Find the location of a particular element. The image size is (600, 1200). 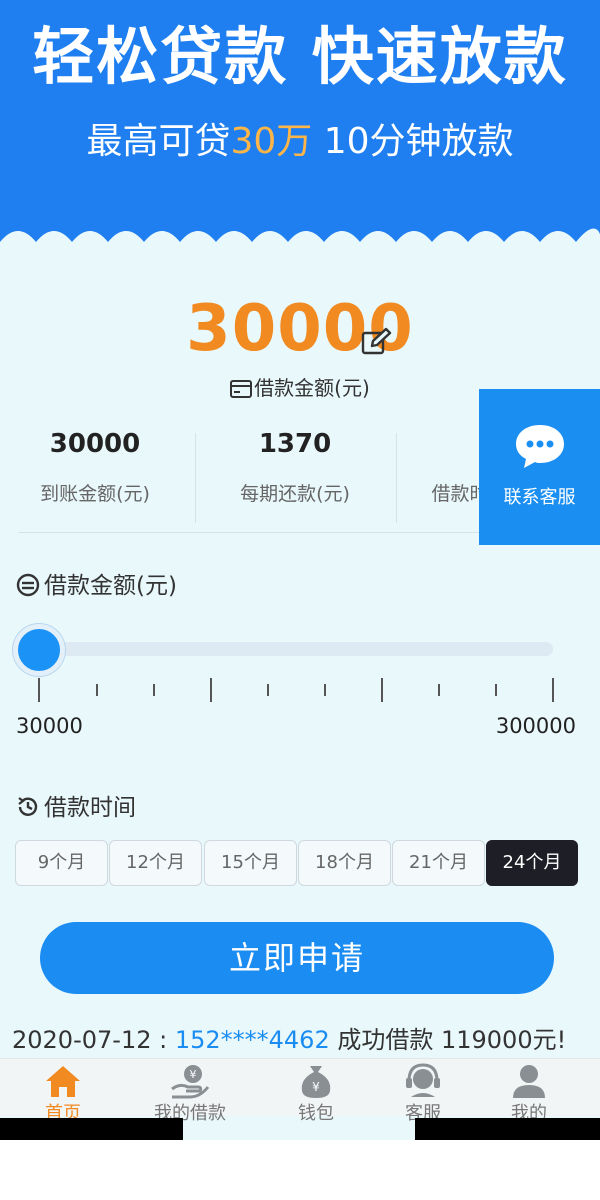

term-option-15: 15个月 is located at coordinates (250, 863).